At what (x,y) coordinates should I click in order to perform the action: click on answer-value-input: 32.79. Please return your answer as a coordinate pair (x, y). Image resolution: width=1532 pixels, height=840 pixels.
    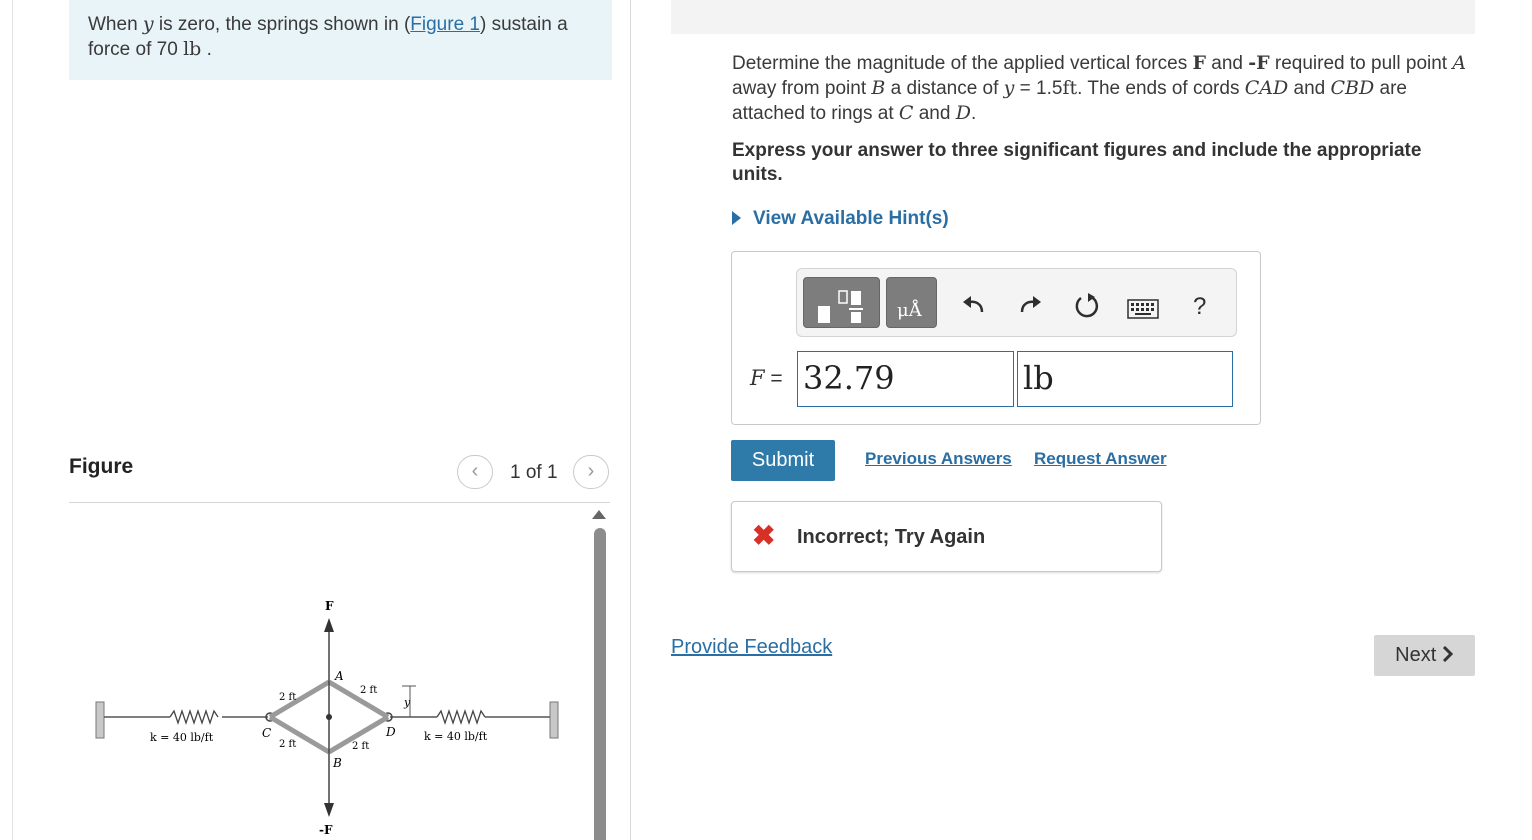
    Looking at the image, I should click on (905, 379).